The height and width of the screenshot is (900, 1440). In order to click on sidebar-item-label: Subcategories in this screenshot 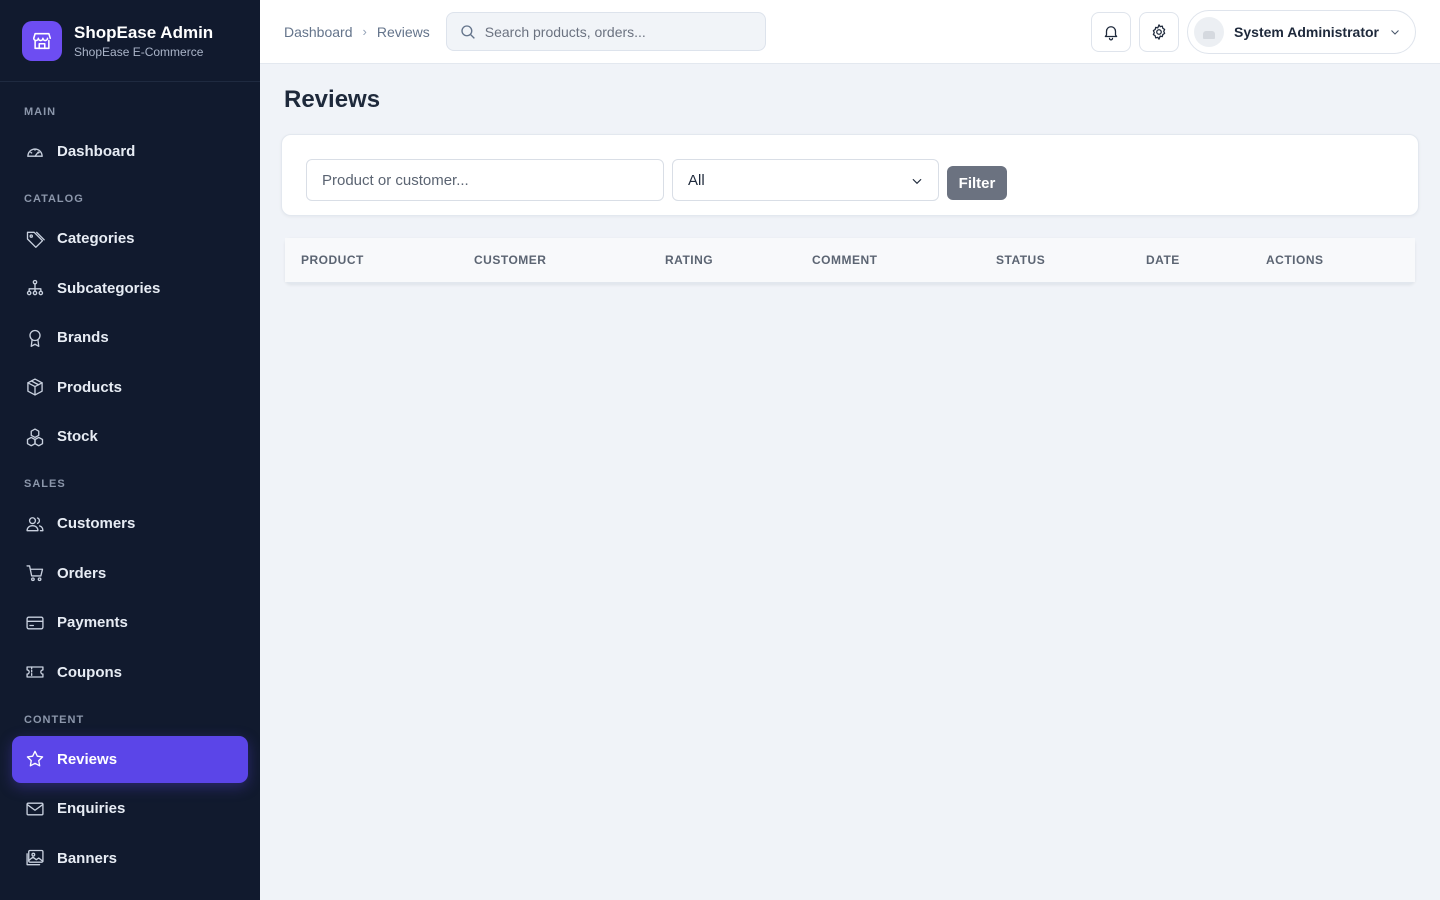, I will do `click(109, 288)`.